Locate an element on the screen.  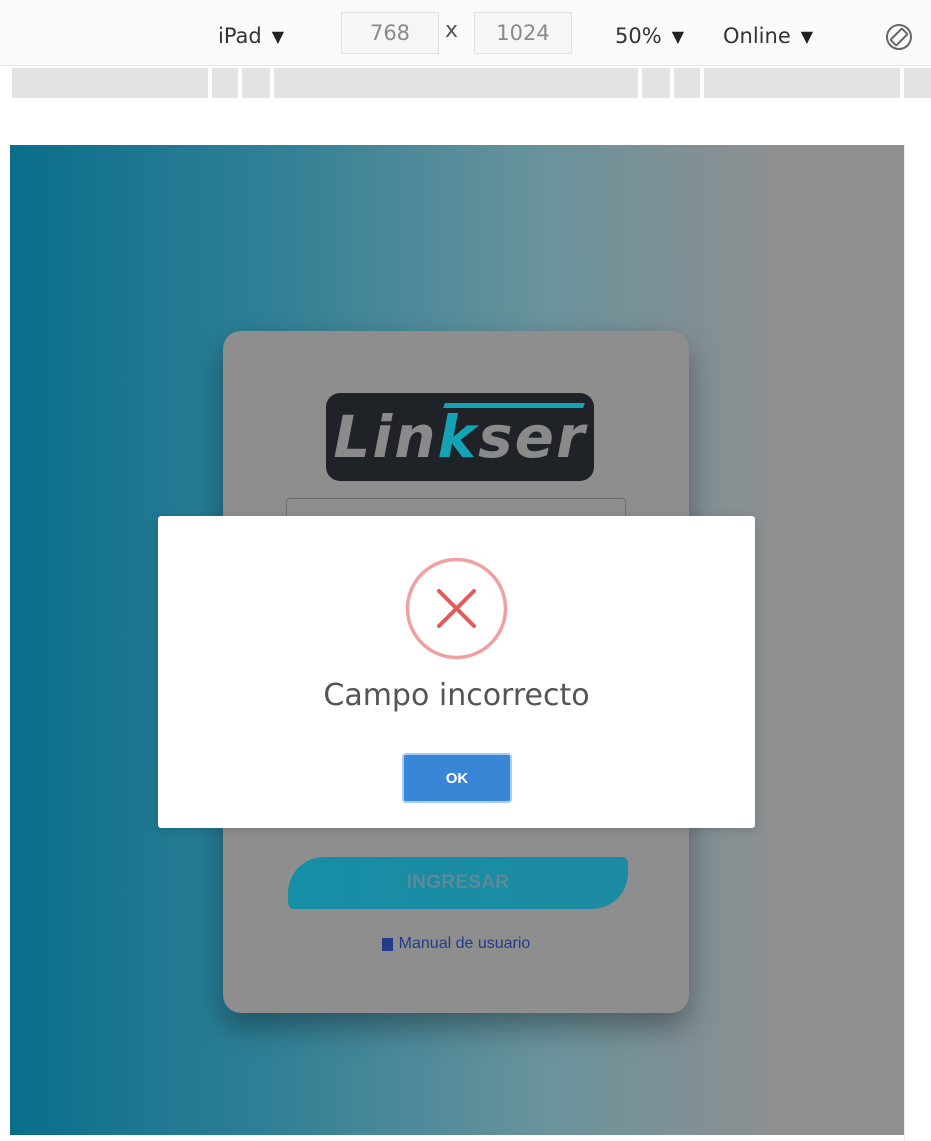
dialog-title: Campo incorrecto is located at coordinates (456, 695).